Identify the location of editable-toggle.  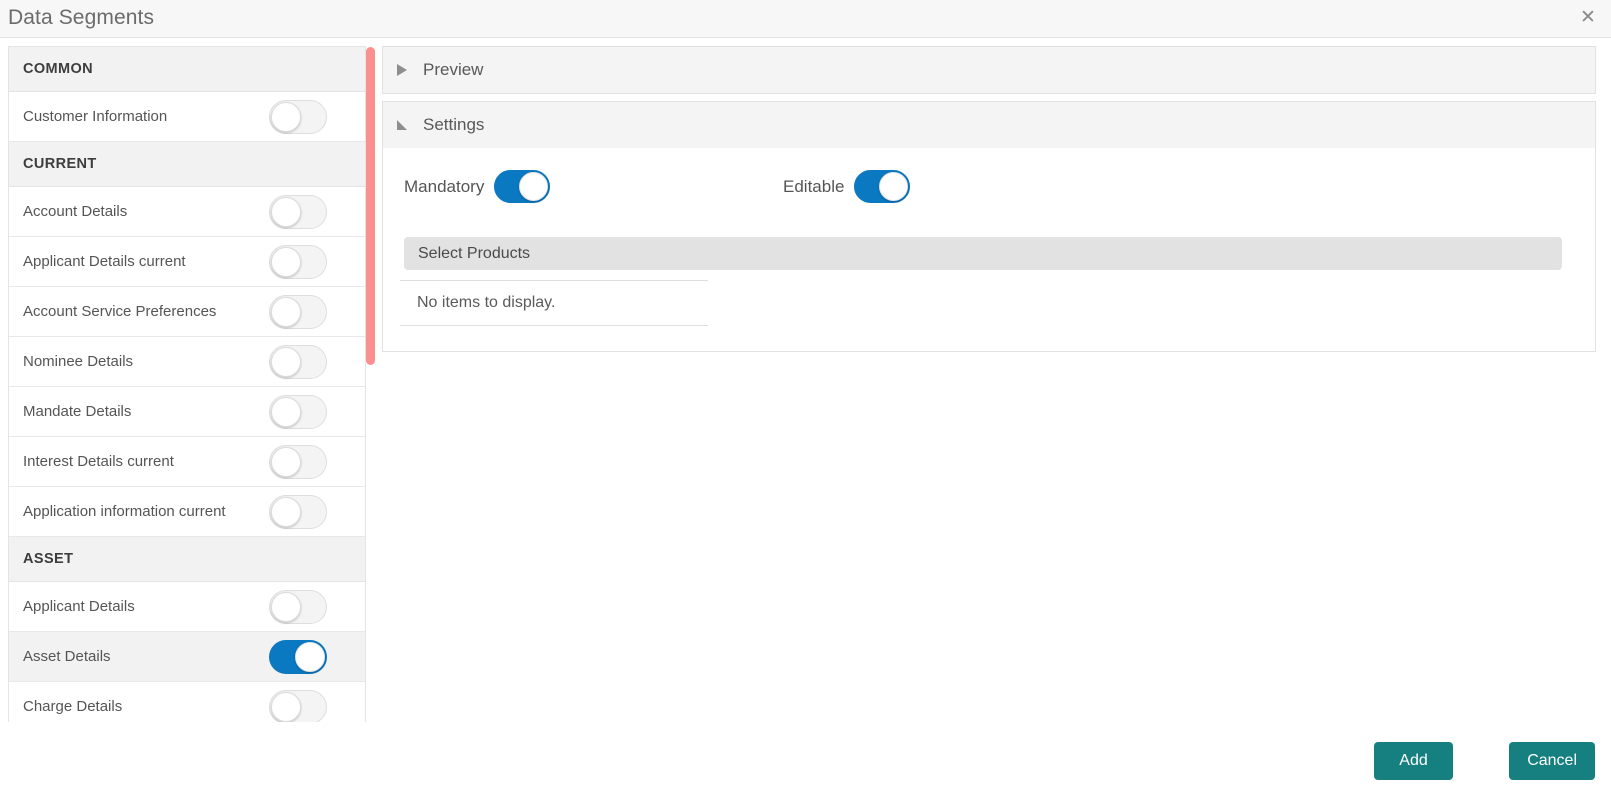
(882, 186).